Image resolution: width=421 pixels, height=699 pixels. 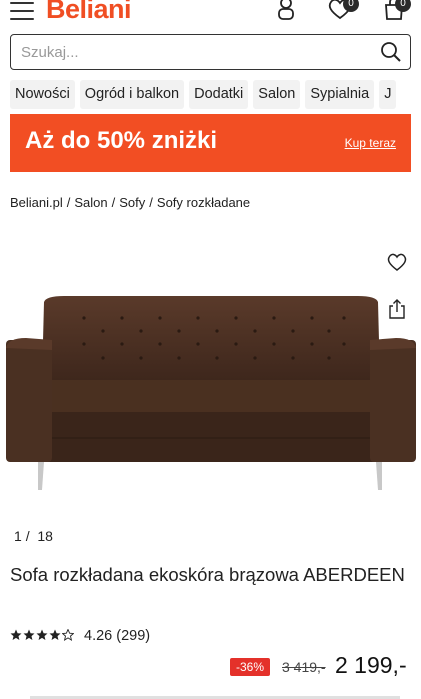 What do you see at coordinates (36, 202) in the screenshot?
I see `breadcrumb-home: Beliani.pl` at bounding box center [36, 202].